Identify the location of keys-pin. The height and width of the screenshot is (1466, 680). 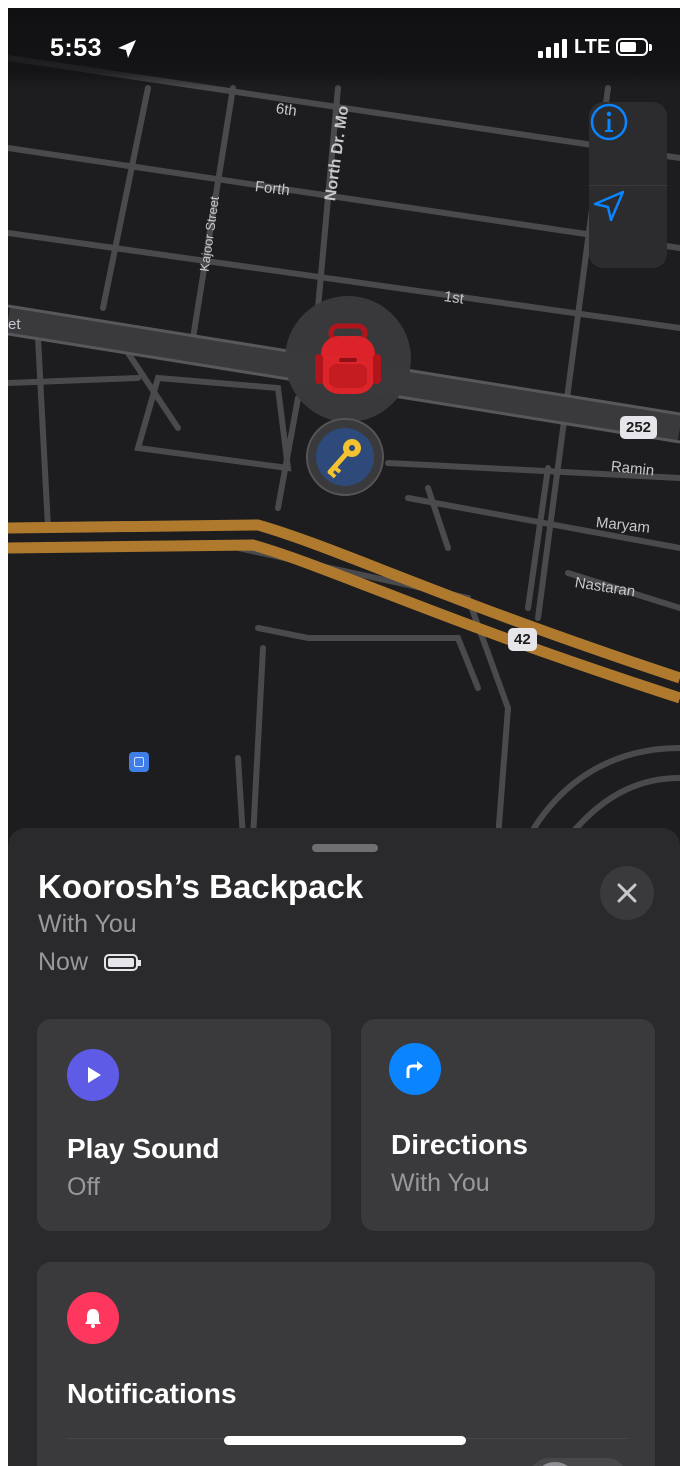
(345, 457).